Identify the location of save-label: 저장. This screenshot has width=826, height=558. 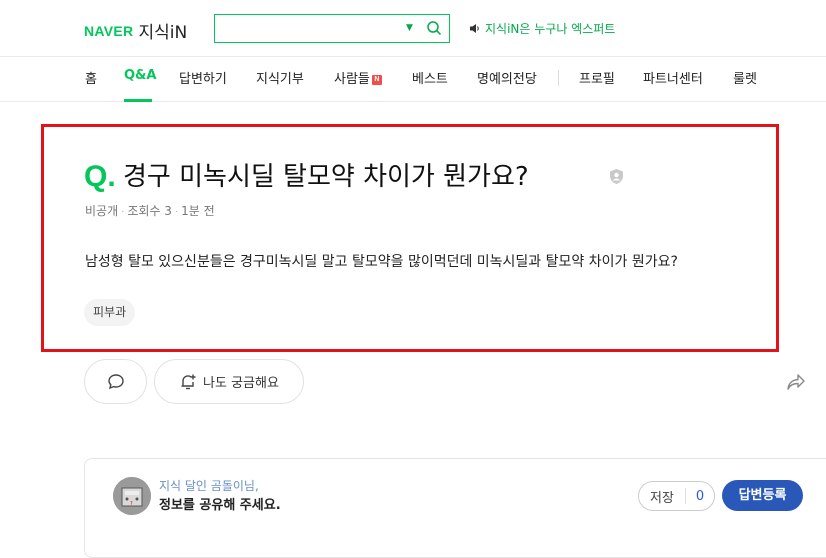
(662, 498).